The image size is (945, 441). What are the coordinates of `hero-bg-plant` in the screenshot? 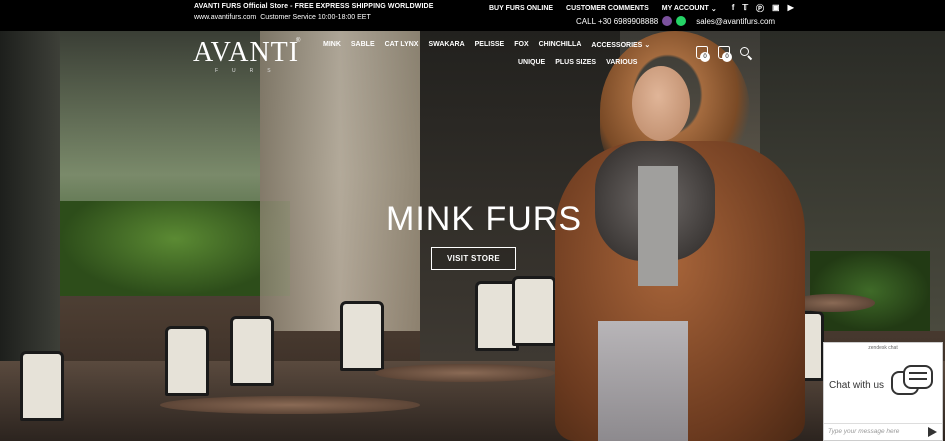 It's located at (870, 291).